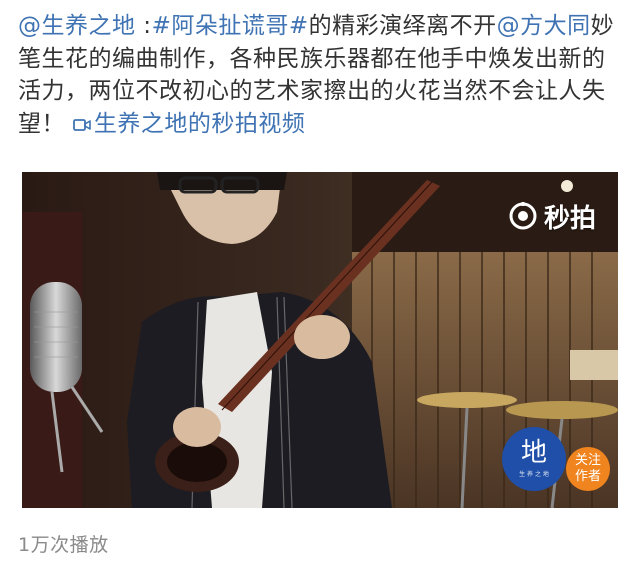 Image resolution: width=640 pixels, height=575 pixels. What do you see at coordinates (569, 218) in the screenshot?
I see `miaopai-watermark-text: 秒拍` at bounding box center [569, 218].